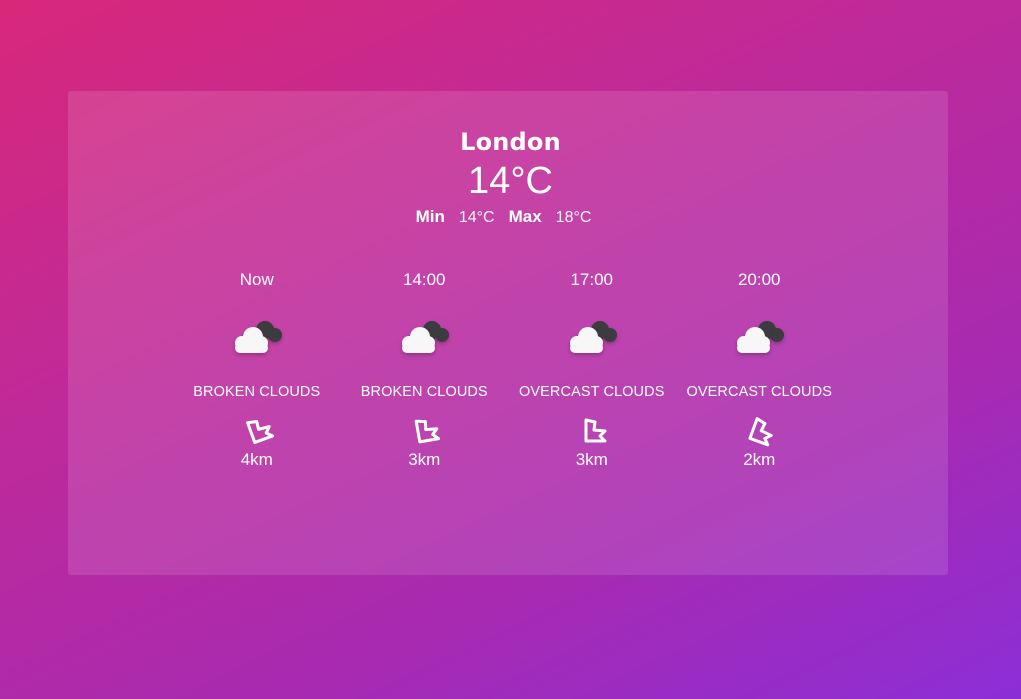 The height and width of the screenshot is (699, 1021). Describe the element at coordinates (476, 217) in the screenshot. I see `min-value: 14°C` at that location.